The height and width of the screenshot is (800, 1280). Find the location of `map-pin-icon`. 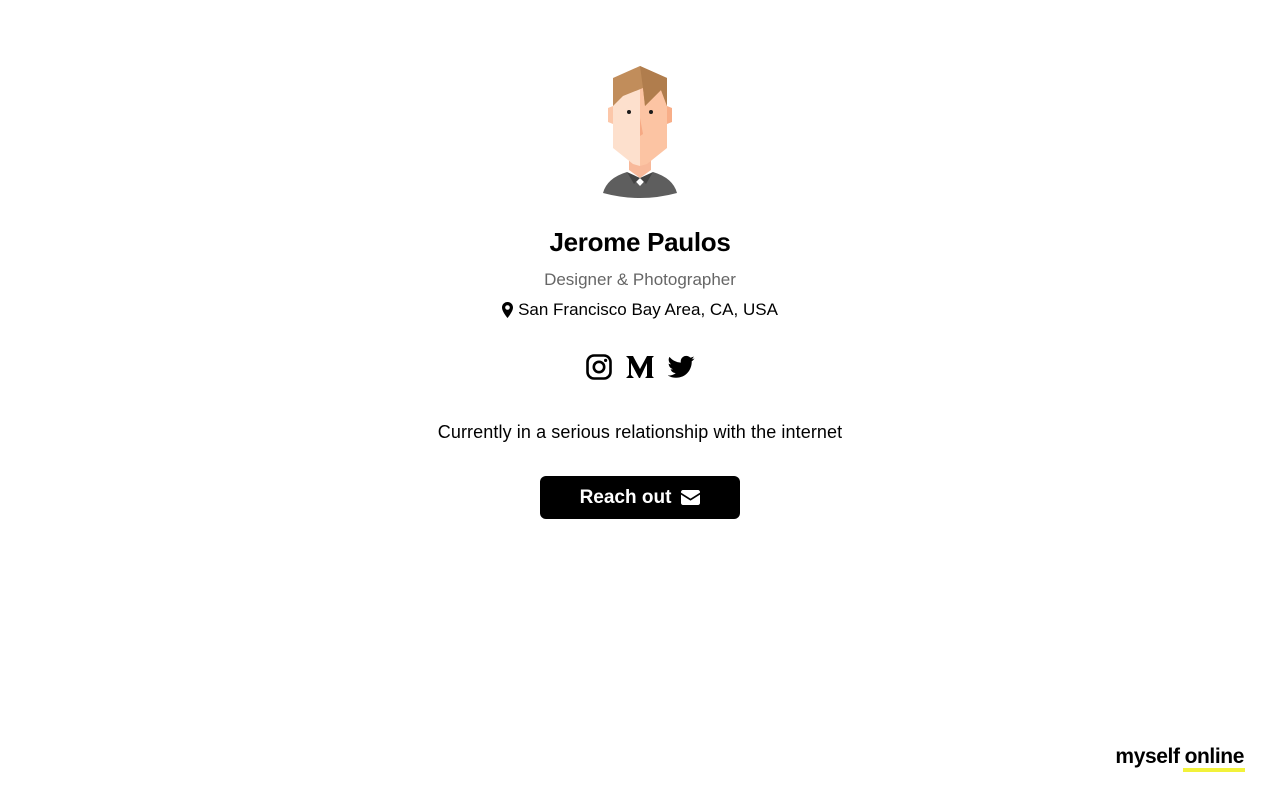

map-pin-icon is located at coordinates (508, 310).